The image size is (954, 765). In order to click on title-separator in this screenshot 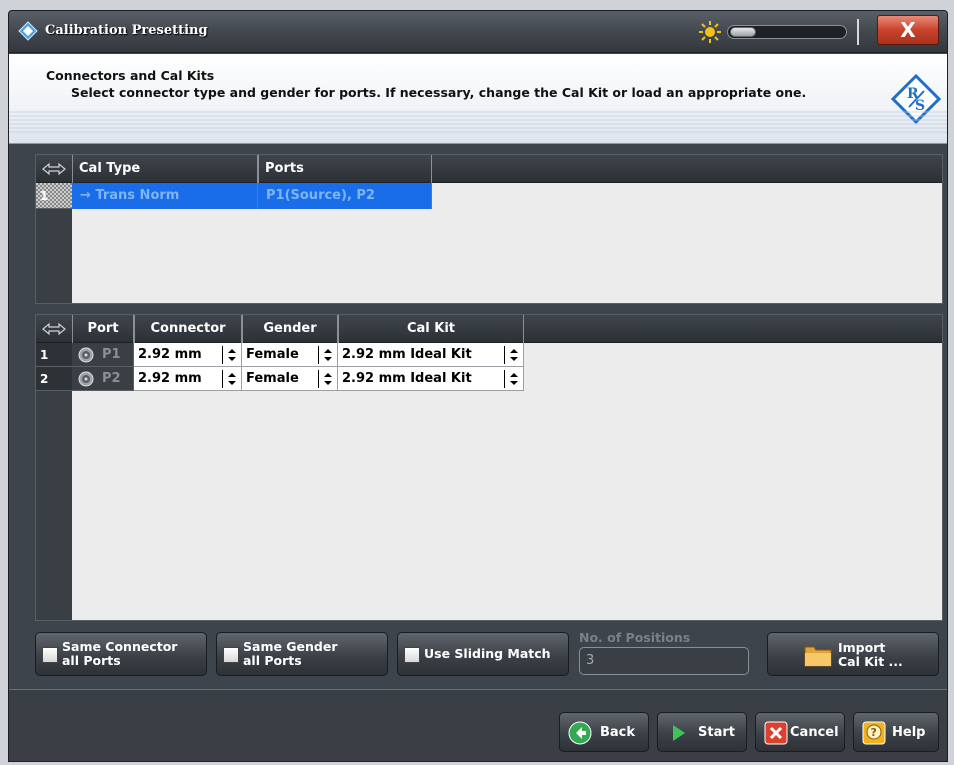, I will do `click(858, 32)`.